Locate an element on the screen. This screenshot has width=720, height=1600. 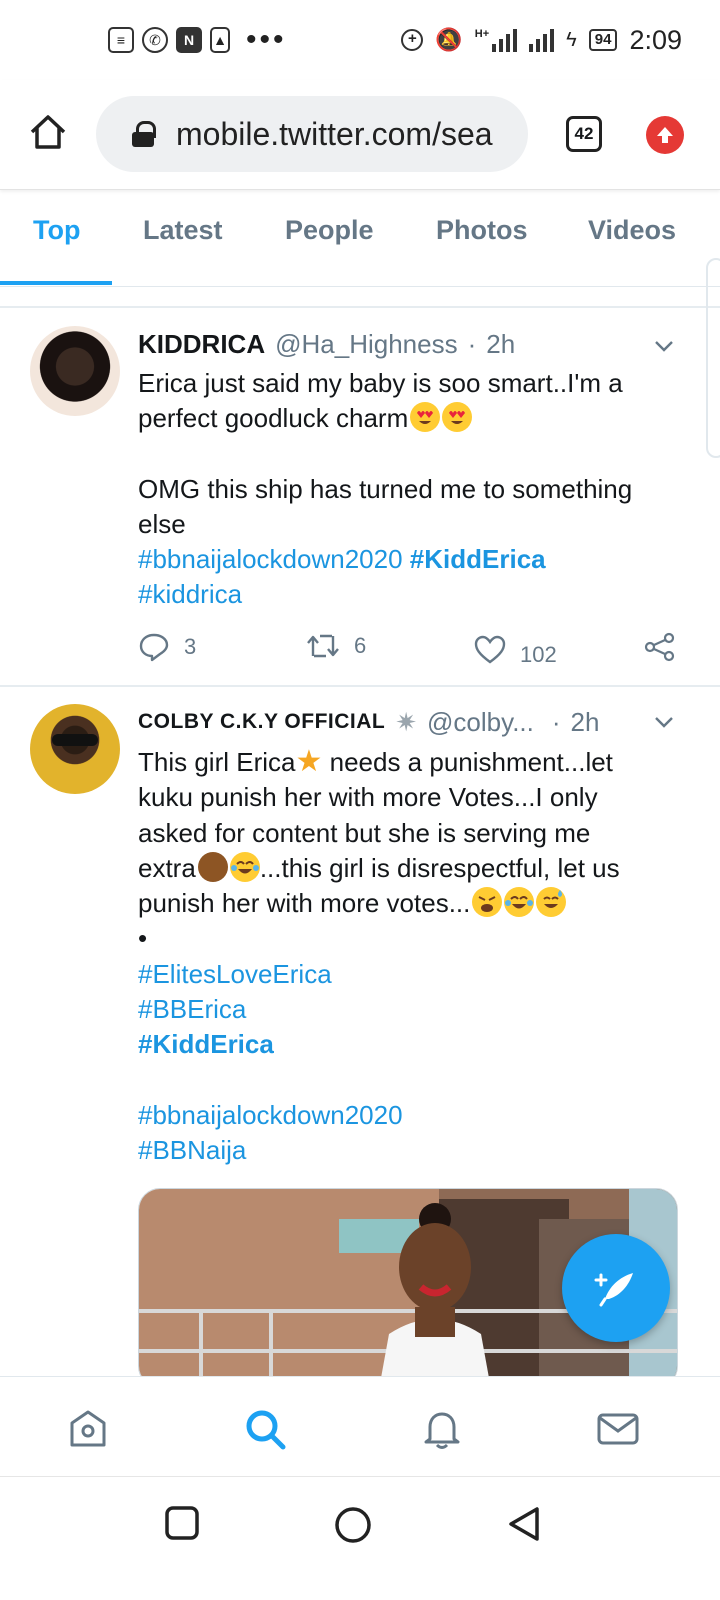
divider is located at coordinates (360, 307).